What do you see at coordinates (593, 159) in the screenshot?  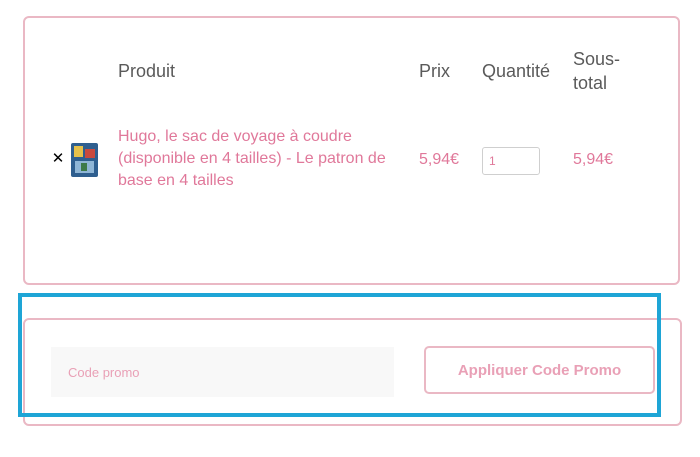 I see `item-subtotal: 5,94€` at bounding box center [593, 159].